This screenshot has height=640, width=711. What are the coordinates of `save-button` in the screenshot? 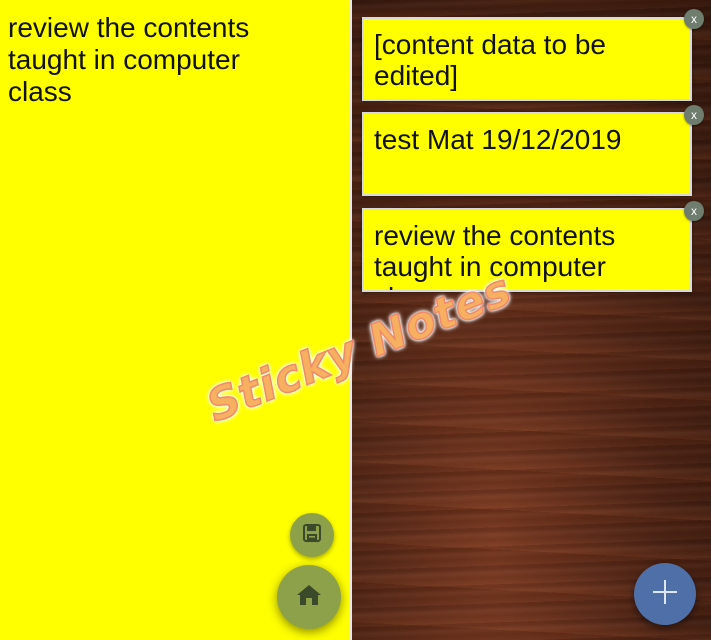 It's located at (312, 535).